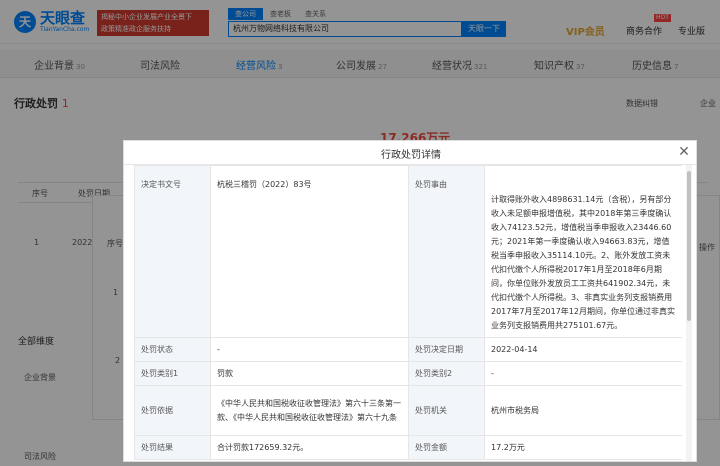 This screenshot has height=466, width=720. I want to click on label-penalty-amount: 处罚金额, so click(446, 447).